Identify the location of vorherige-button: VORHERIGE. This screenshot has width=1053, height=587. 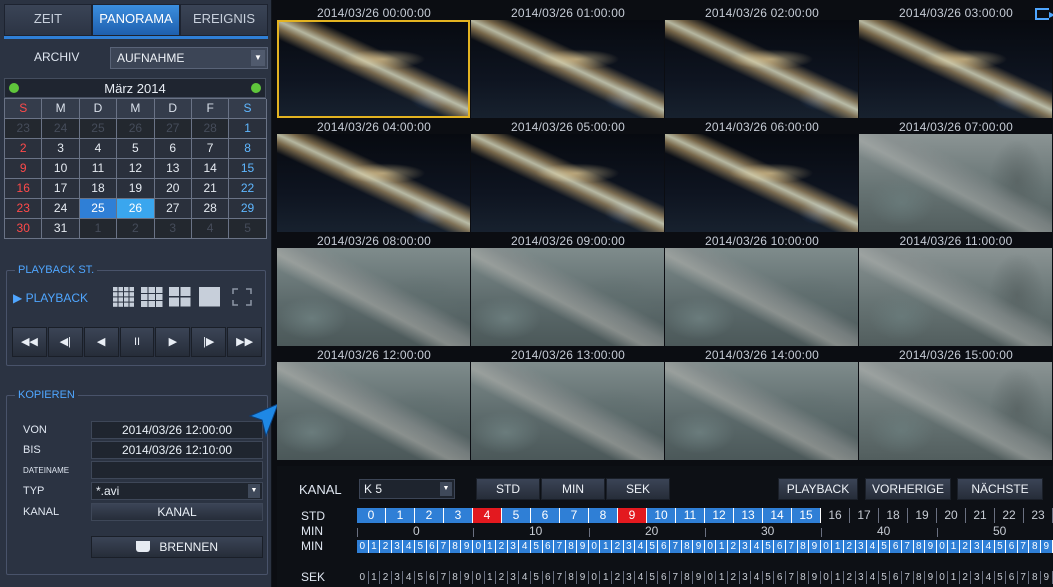
(908, 489).